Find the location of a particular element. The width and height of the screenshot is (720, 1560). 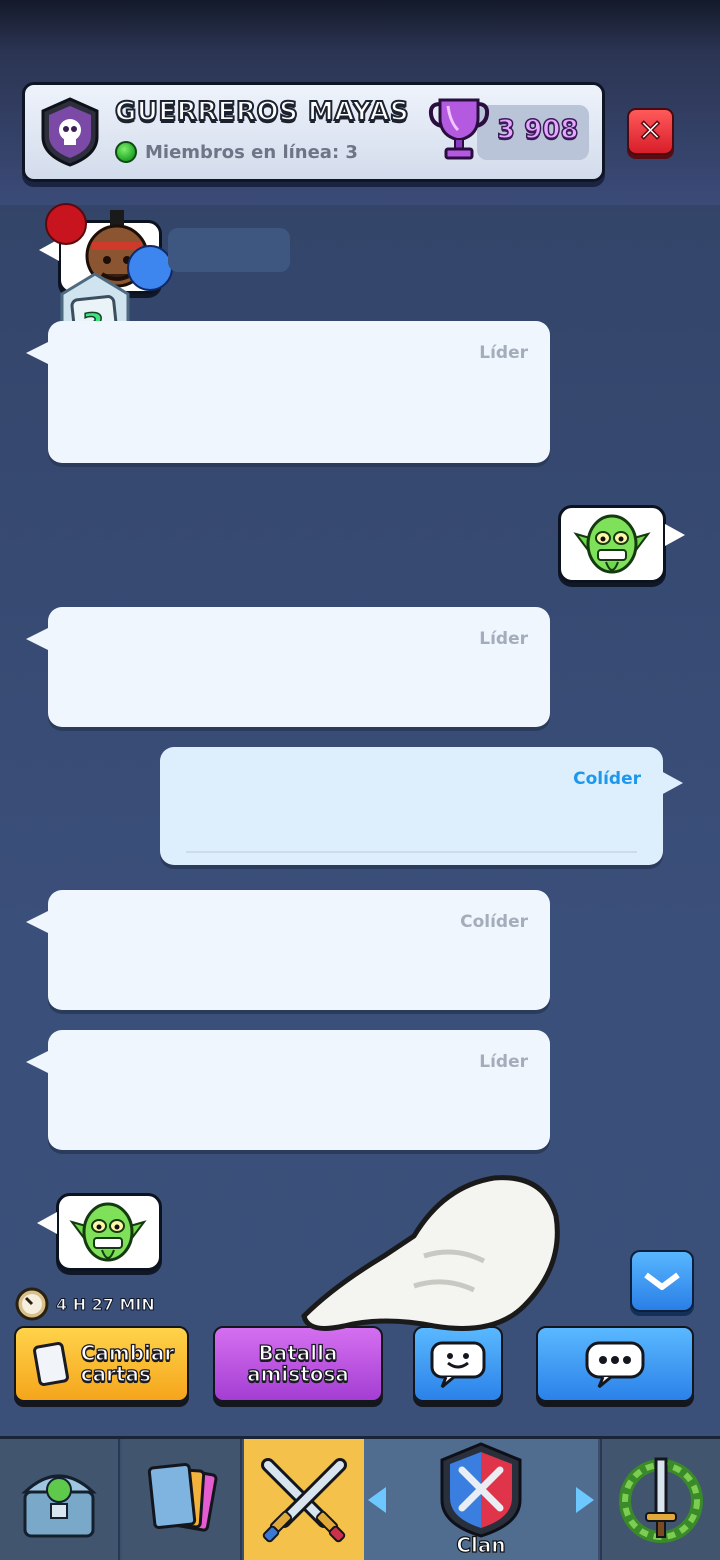

battle-icon is located at coordinates (304, 1500).